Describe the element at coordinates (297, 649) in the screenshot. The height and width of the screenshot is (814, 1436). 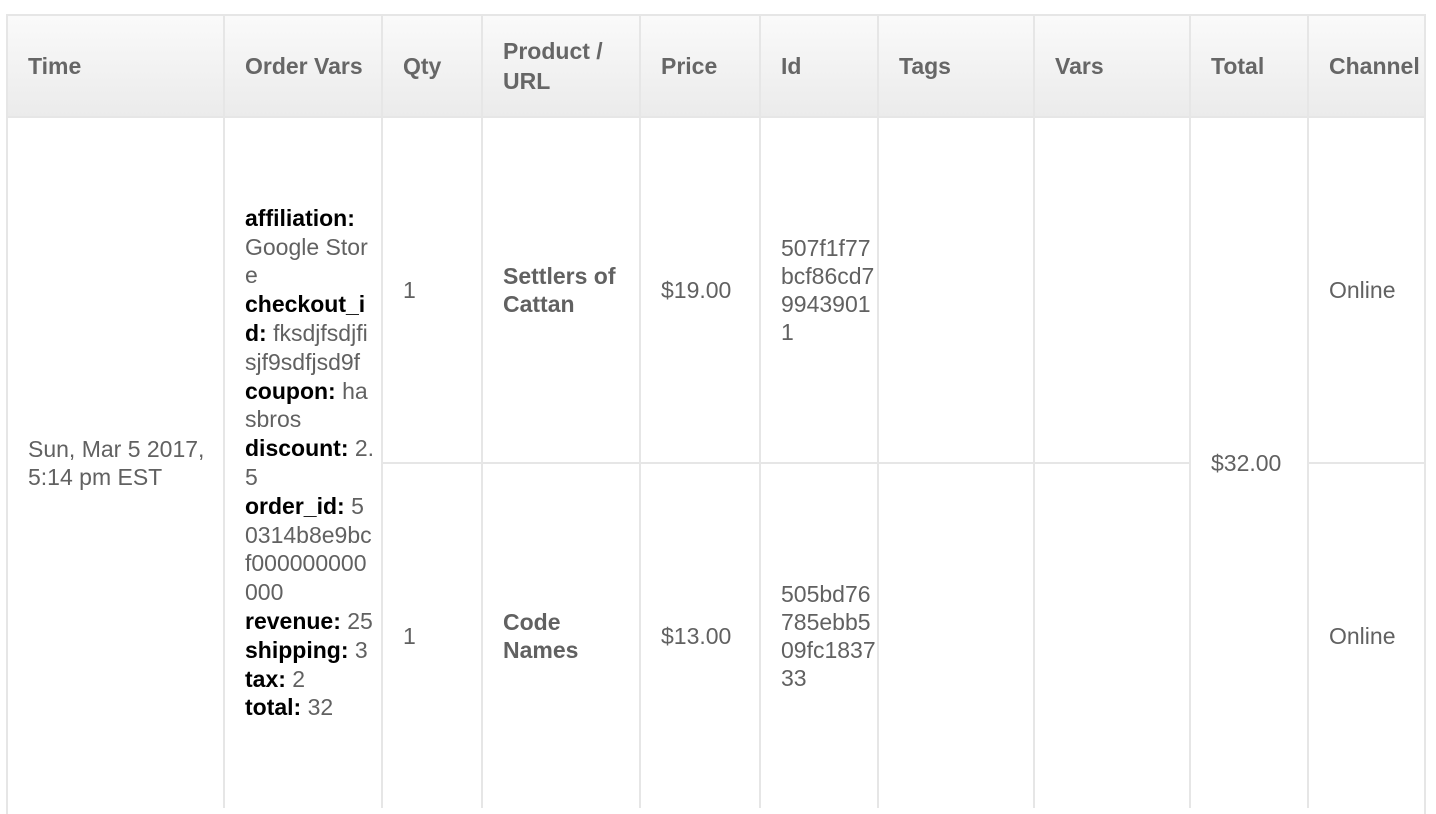
I see `order-var-key: shipping:` at that location.